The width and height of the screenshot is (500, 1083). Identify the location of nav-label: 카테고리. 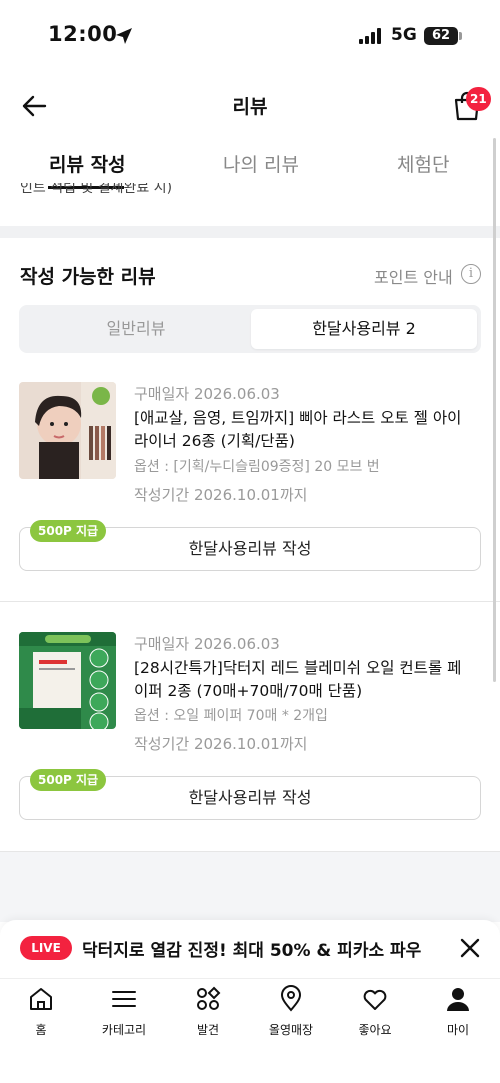
(124, 1030).